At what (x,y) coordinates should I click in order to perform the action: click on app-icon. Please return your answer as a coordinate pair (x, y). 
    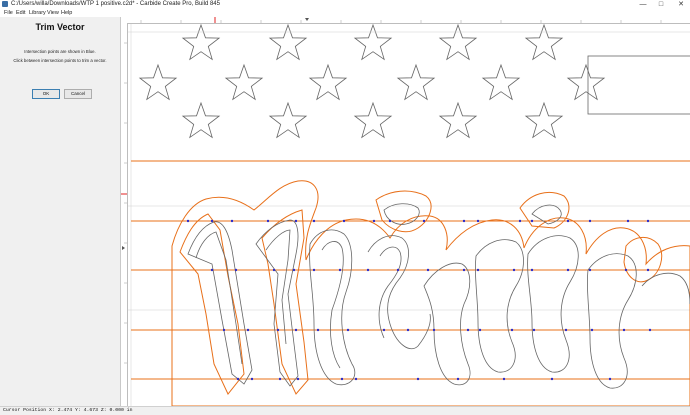
    Looking at the image, I should click on (5, 4).